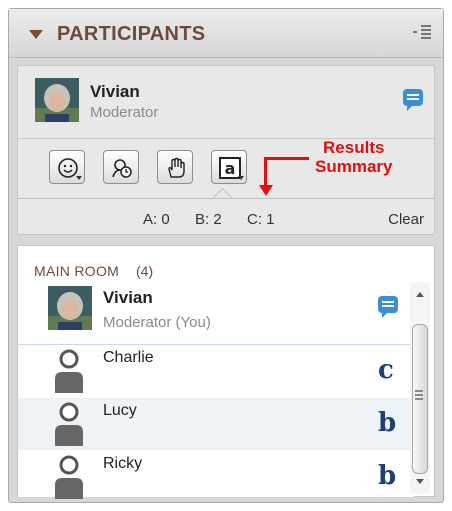 The height and width of the screenshot is (511, 452). Describe the element at coordinates (131, 34) in the screenshot. I see `panel-title: PARTICIPANTS` at that location.